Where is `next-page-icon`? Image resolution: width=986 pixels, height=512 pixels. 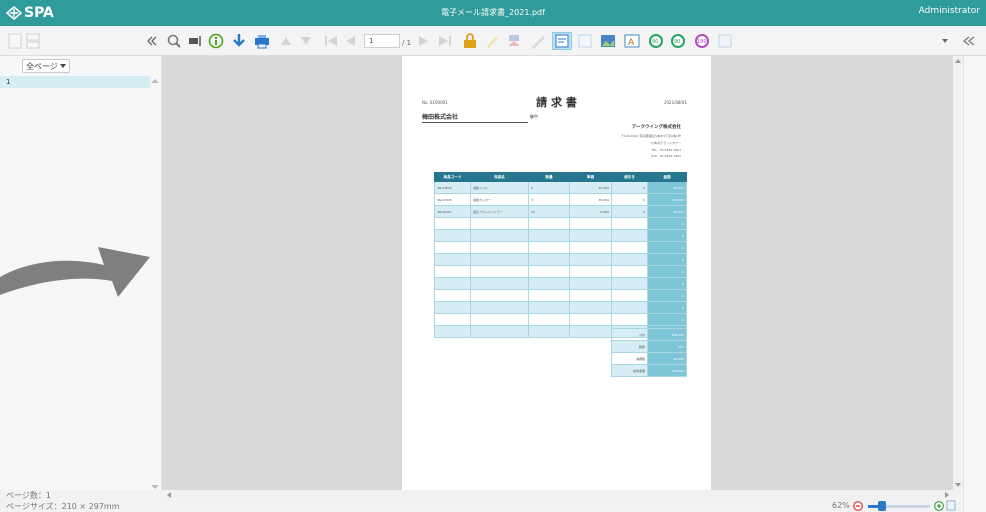
next-page-icon is located at coordinates (424, 41).